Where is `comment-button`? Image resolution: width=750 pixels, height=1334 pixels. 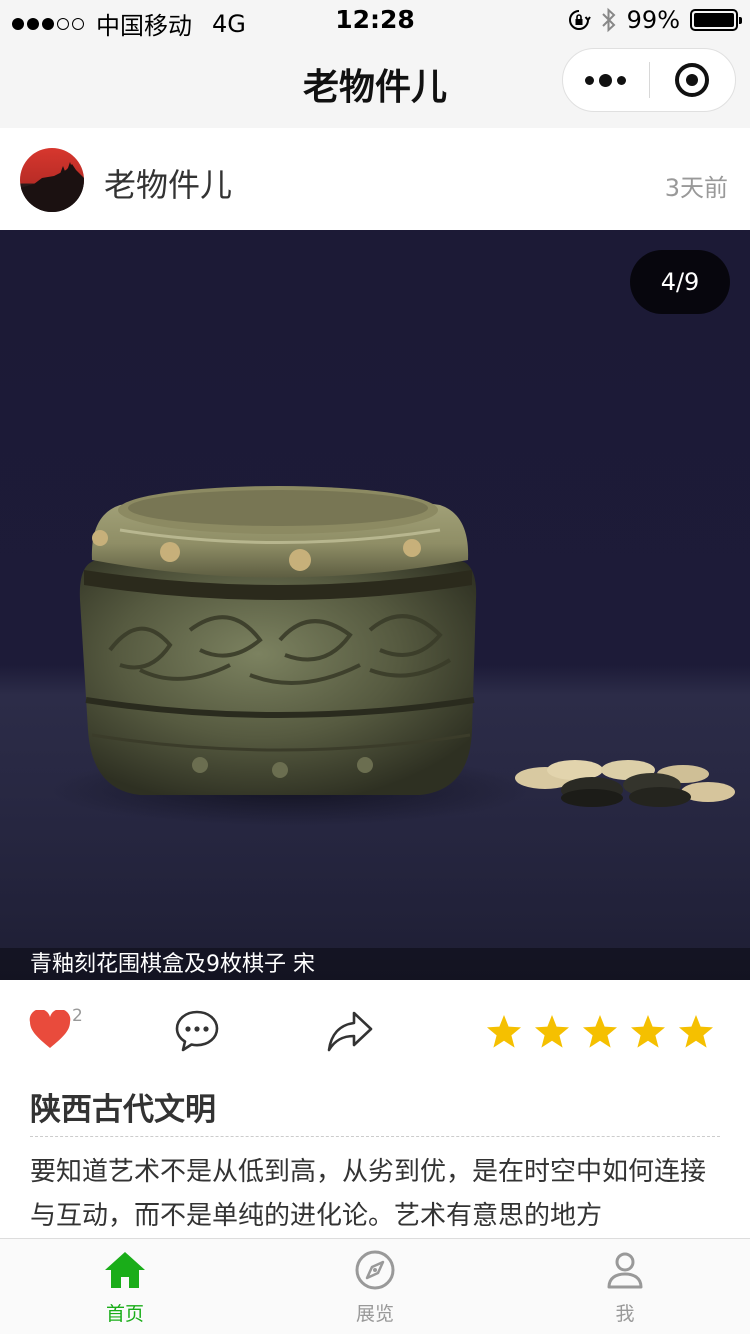
comment-button is located at coordinates (197, 1033).